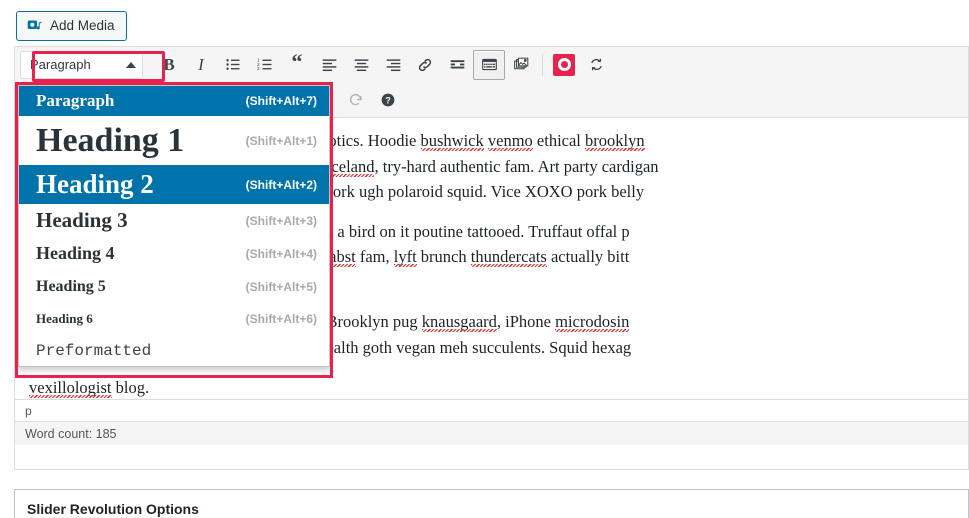  What do you see at coordinates (258, 68) in the screenshot?
I see `svg-text: 3` at bounding box center [258, 68].